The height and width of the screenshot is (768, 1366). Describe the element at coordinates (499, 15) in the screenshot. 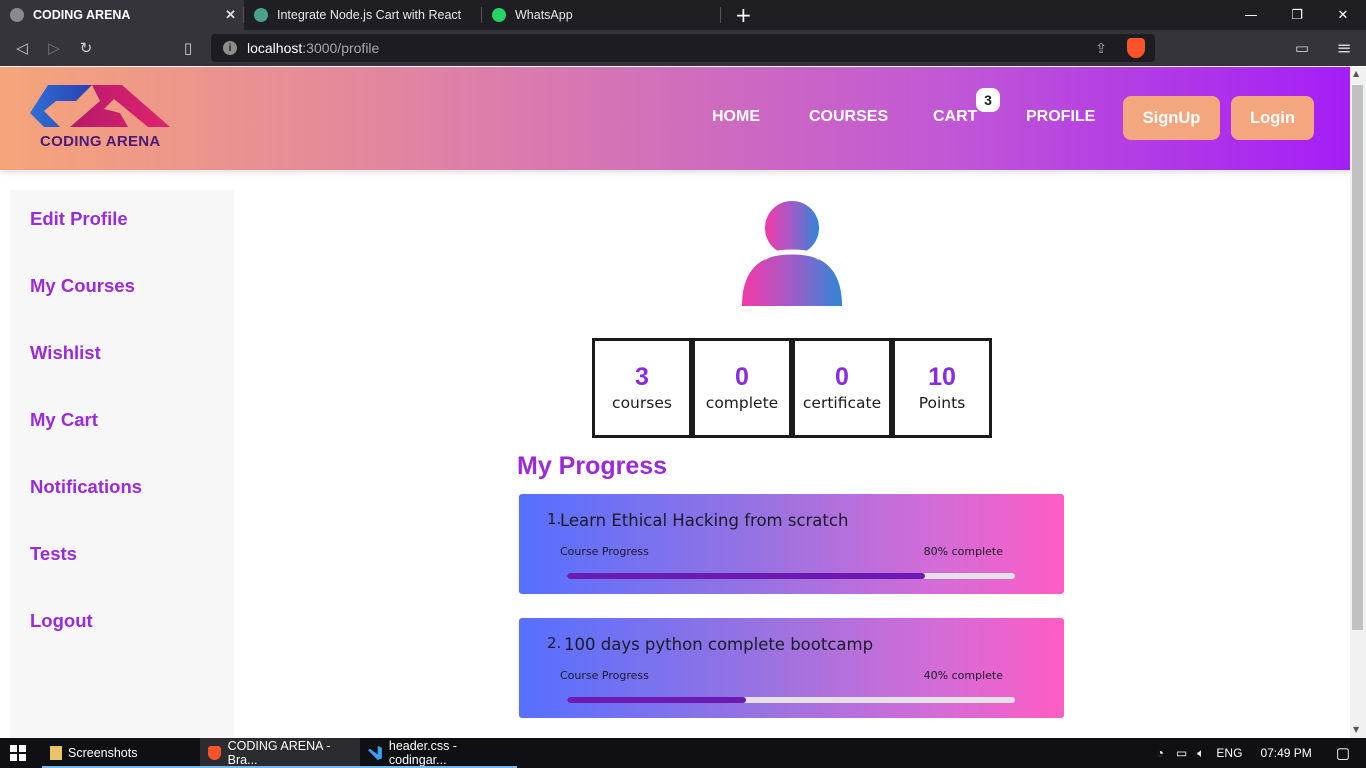

I see `whatsapp-icon` at that location.